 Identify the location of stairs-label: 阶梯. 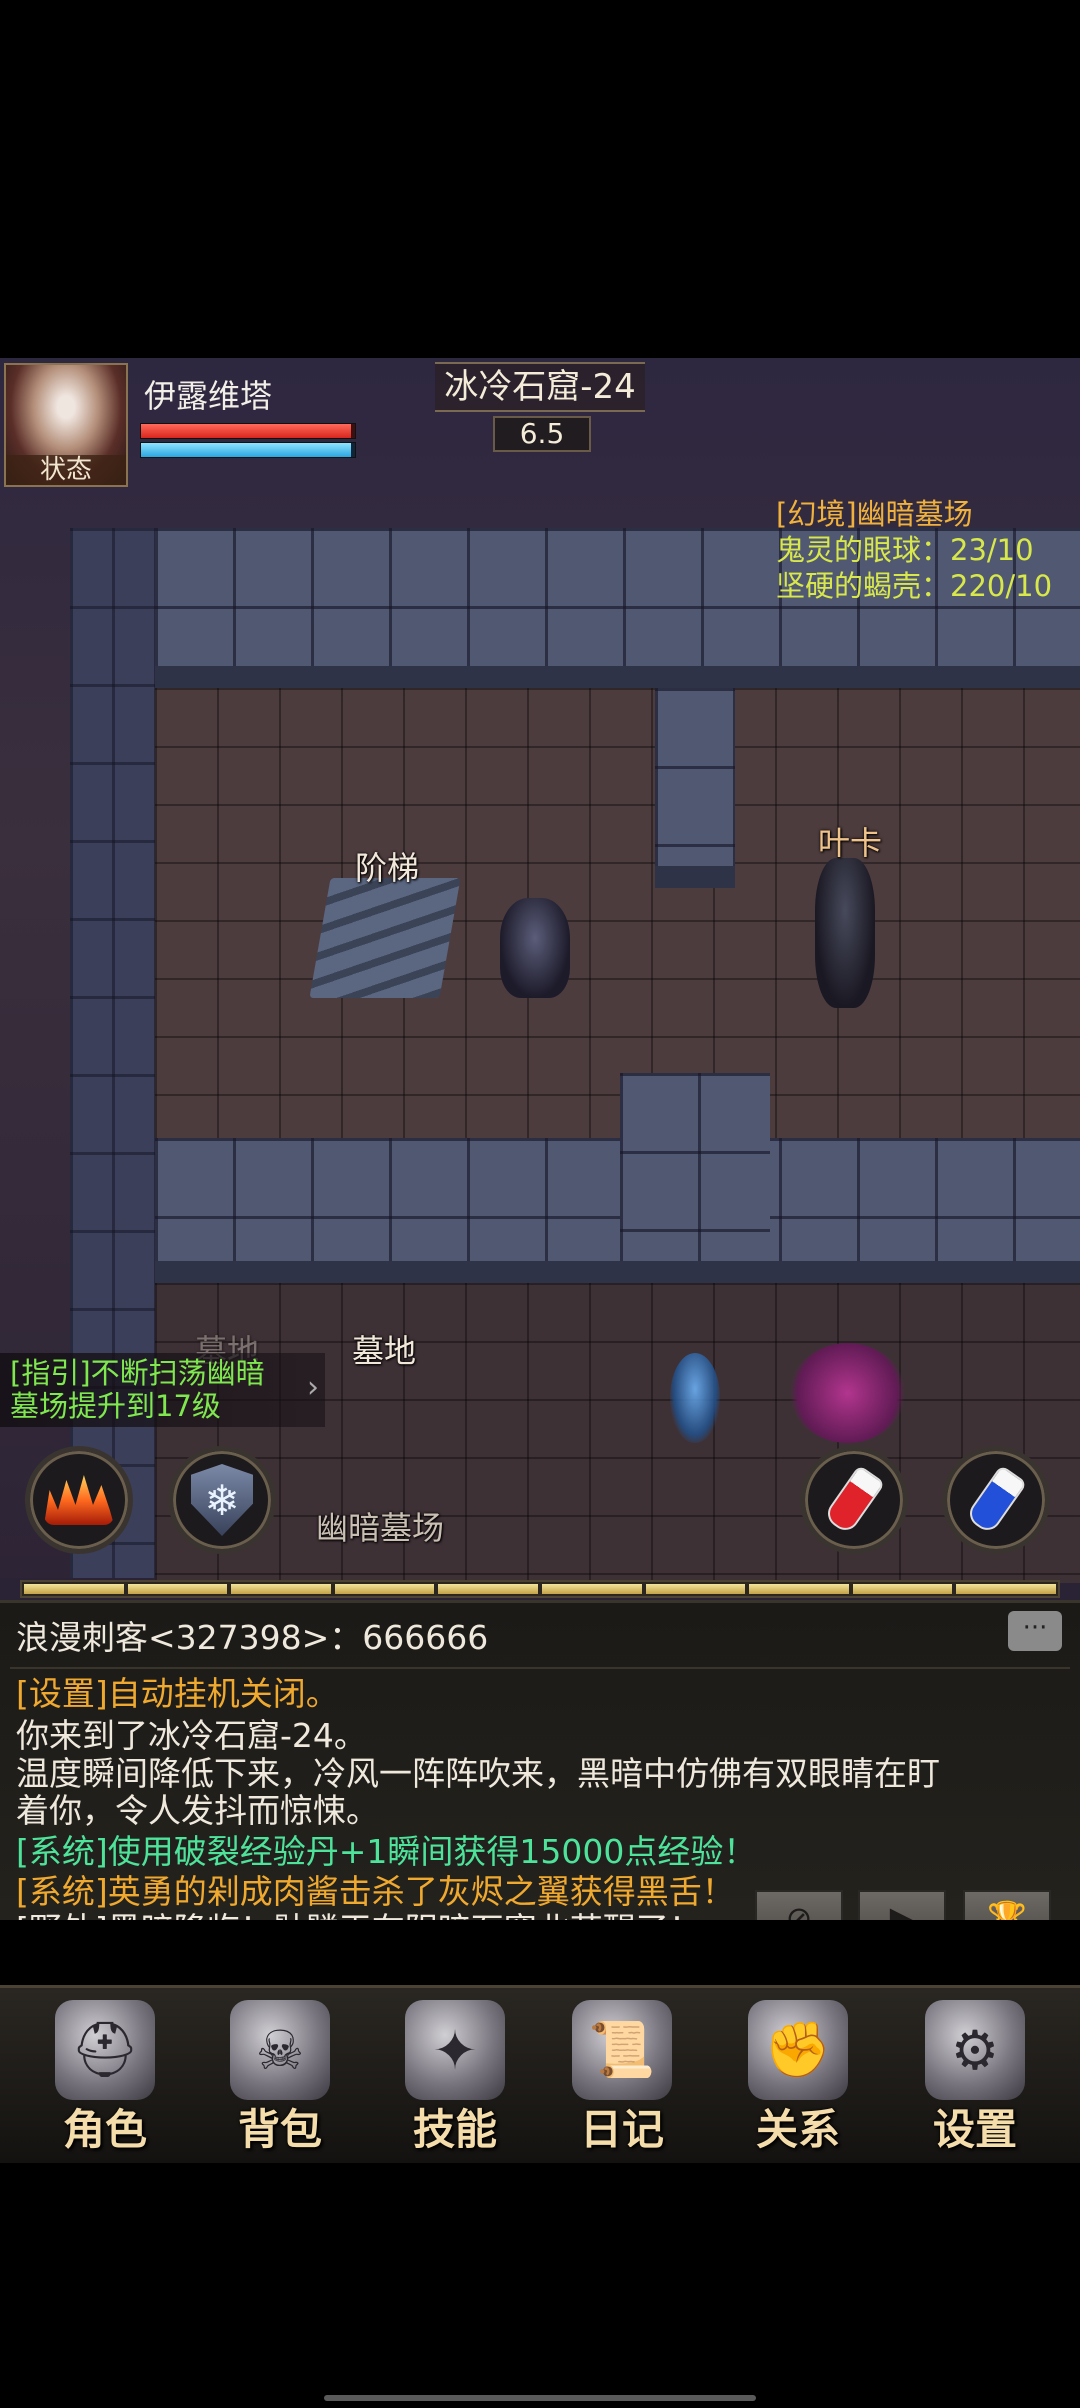
(387, 868).